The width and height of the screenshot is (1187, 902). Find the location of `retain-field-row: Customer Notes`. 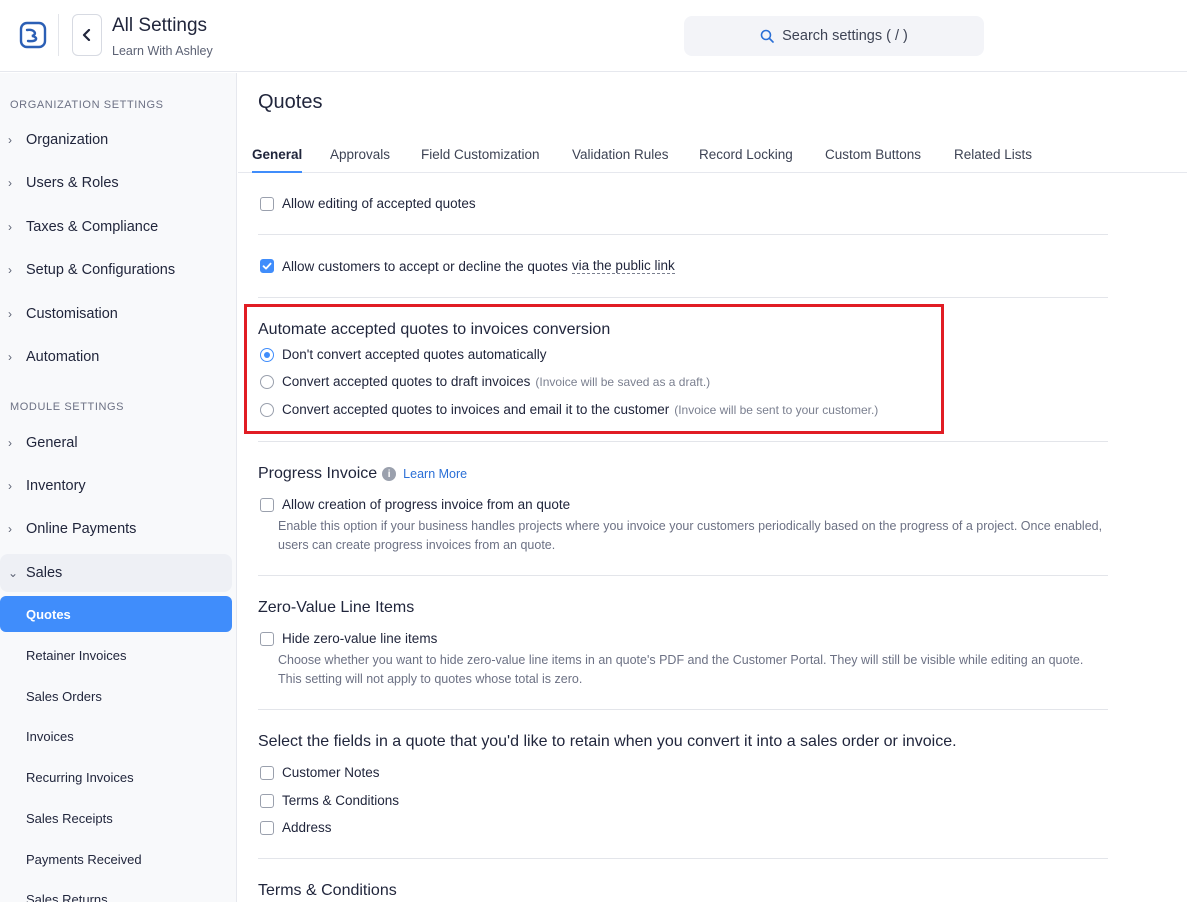

retain-field-row: Customer Notes is located at coordinates (320, 772).